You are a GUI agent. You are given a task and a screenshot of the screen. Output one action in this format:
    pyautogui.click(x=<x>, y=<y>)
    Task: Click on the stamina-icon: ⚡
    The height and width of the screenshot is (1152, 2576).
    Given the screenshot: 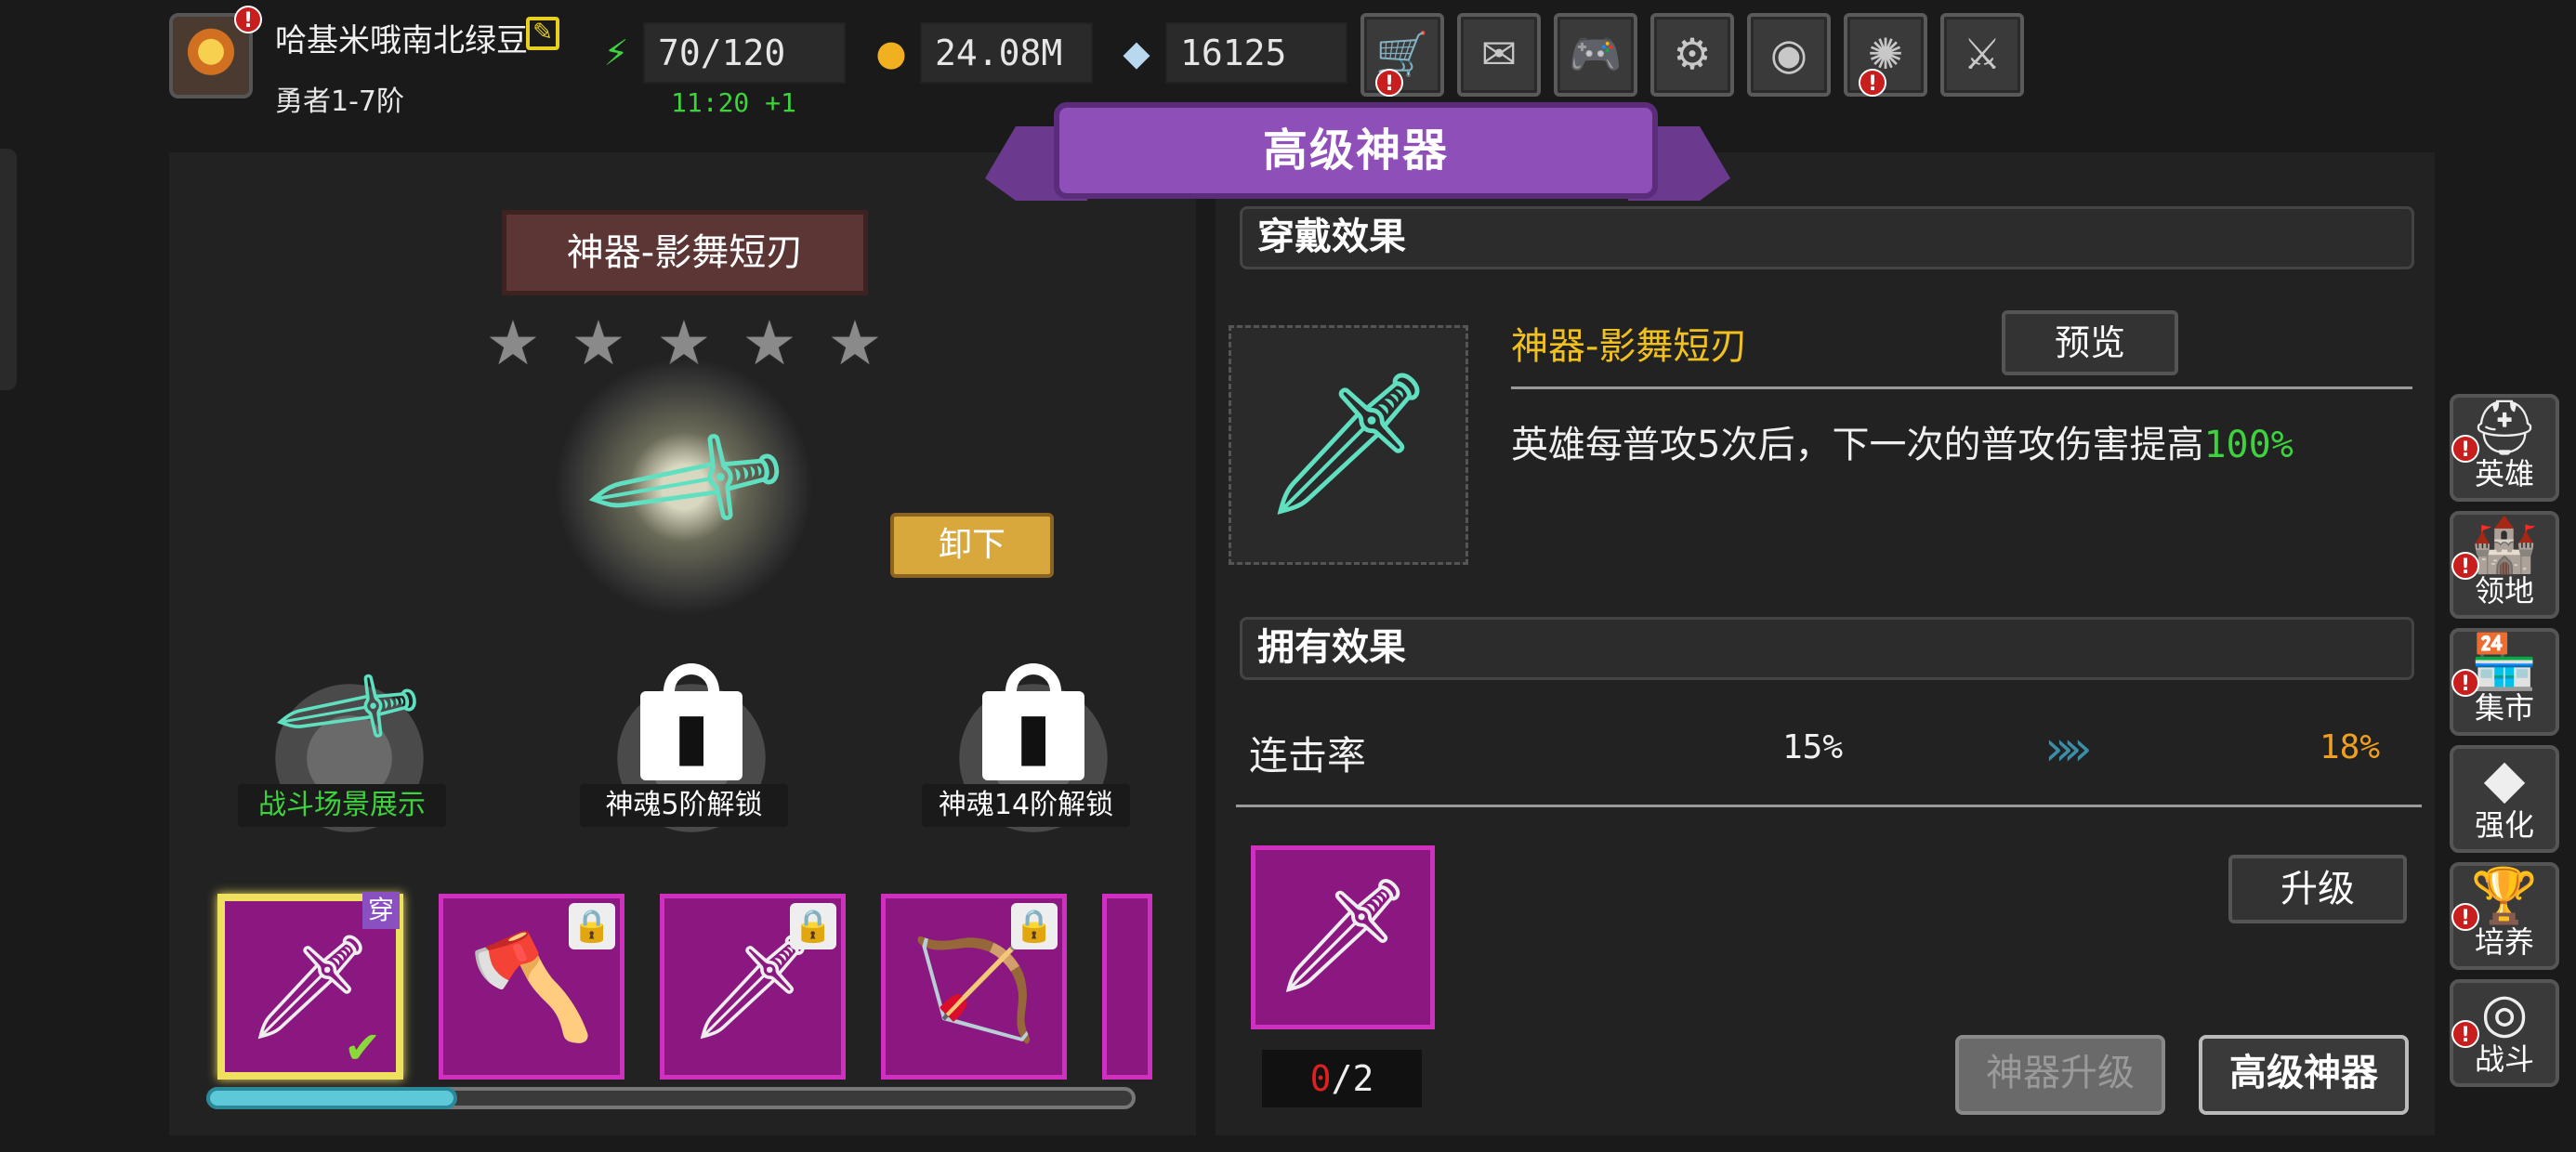 What is the action you would take?
    pyautogui.click(x=616, y=53)
    